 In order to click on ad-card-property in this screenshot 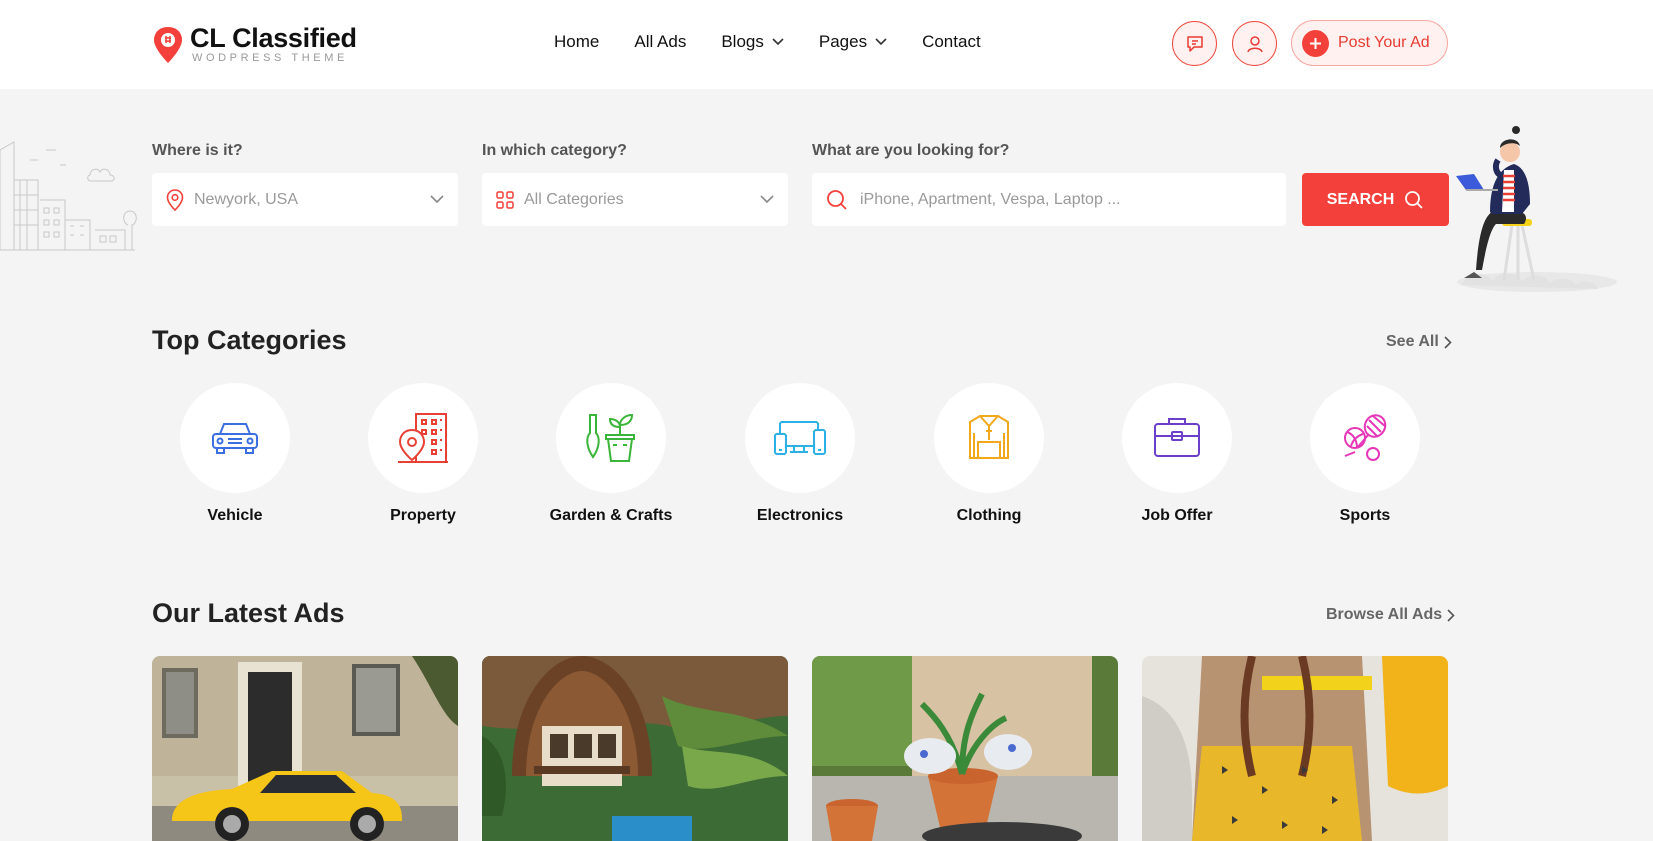, I will do `click(635, 748)`.